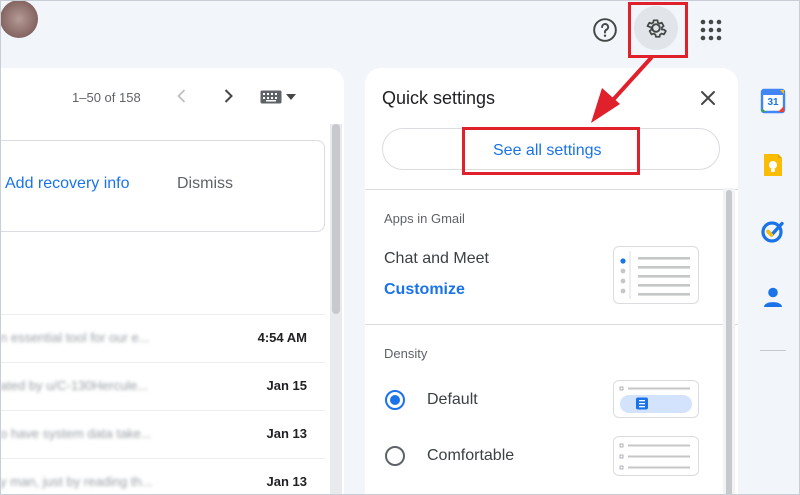 Image resolution: width=800 pixels, height=495 pixels. What do you see at coordinates (162, 337) in the screenshot?
I see `mail-row: n essential tool for our e... 4:54 AM` at bounding box center [162, 337].